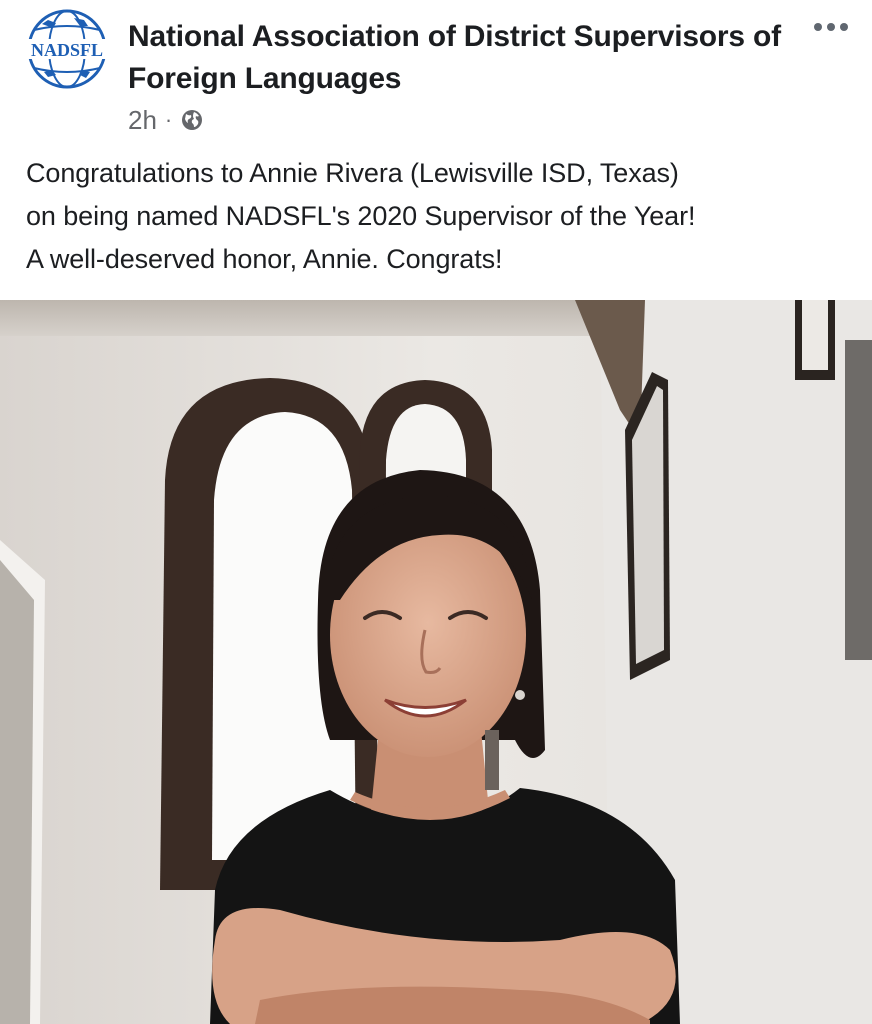 The width and height of the screenshot is (872, 1024). What do you see at coordinates (142, 120) in the screenshot?
I see `post-timestamp: 2h` at bounding box center [142, 120].